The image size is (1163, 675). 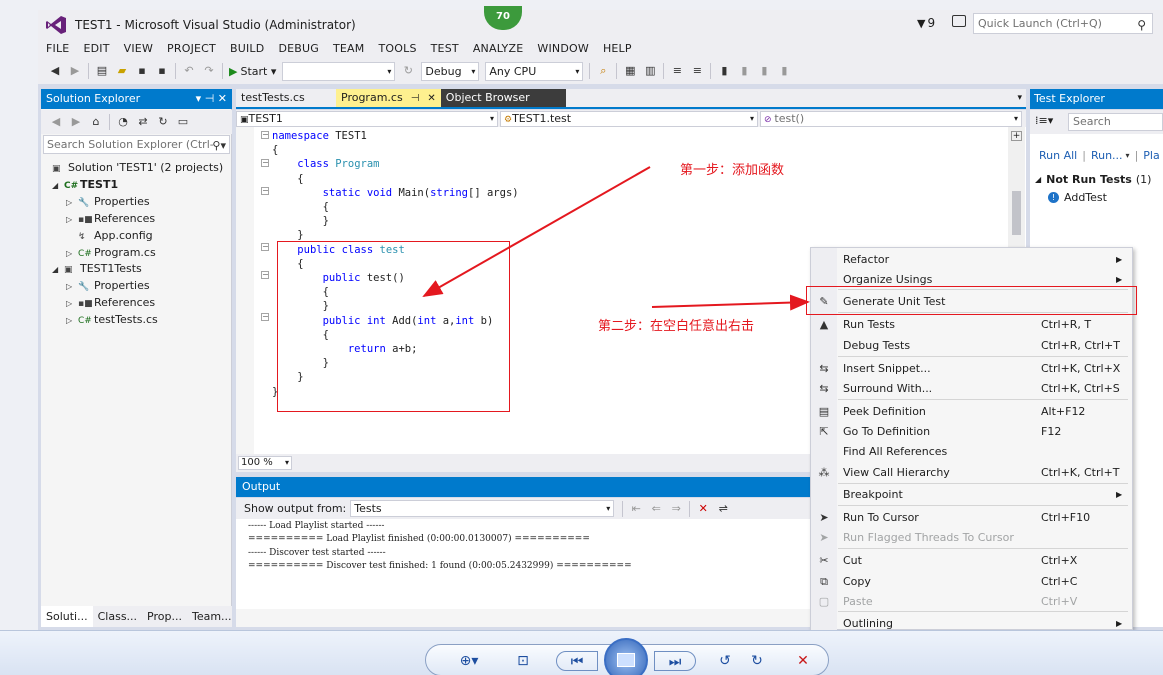 What do you see at coordinates (523, 661) in the screenshot?
I see `actual-size-icon: ⊡` at bounding box center [523, 661].